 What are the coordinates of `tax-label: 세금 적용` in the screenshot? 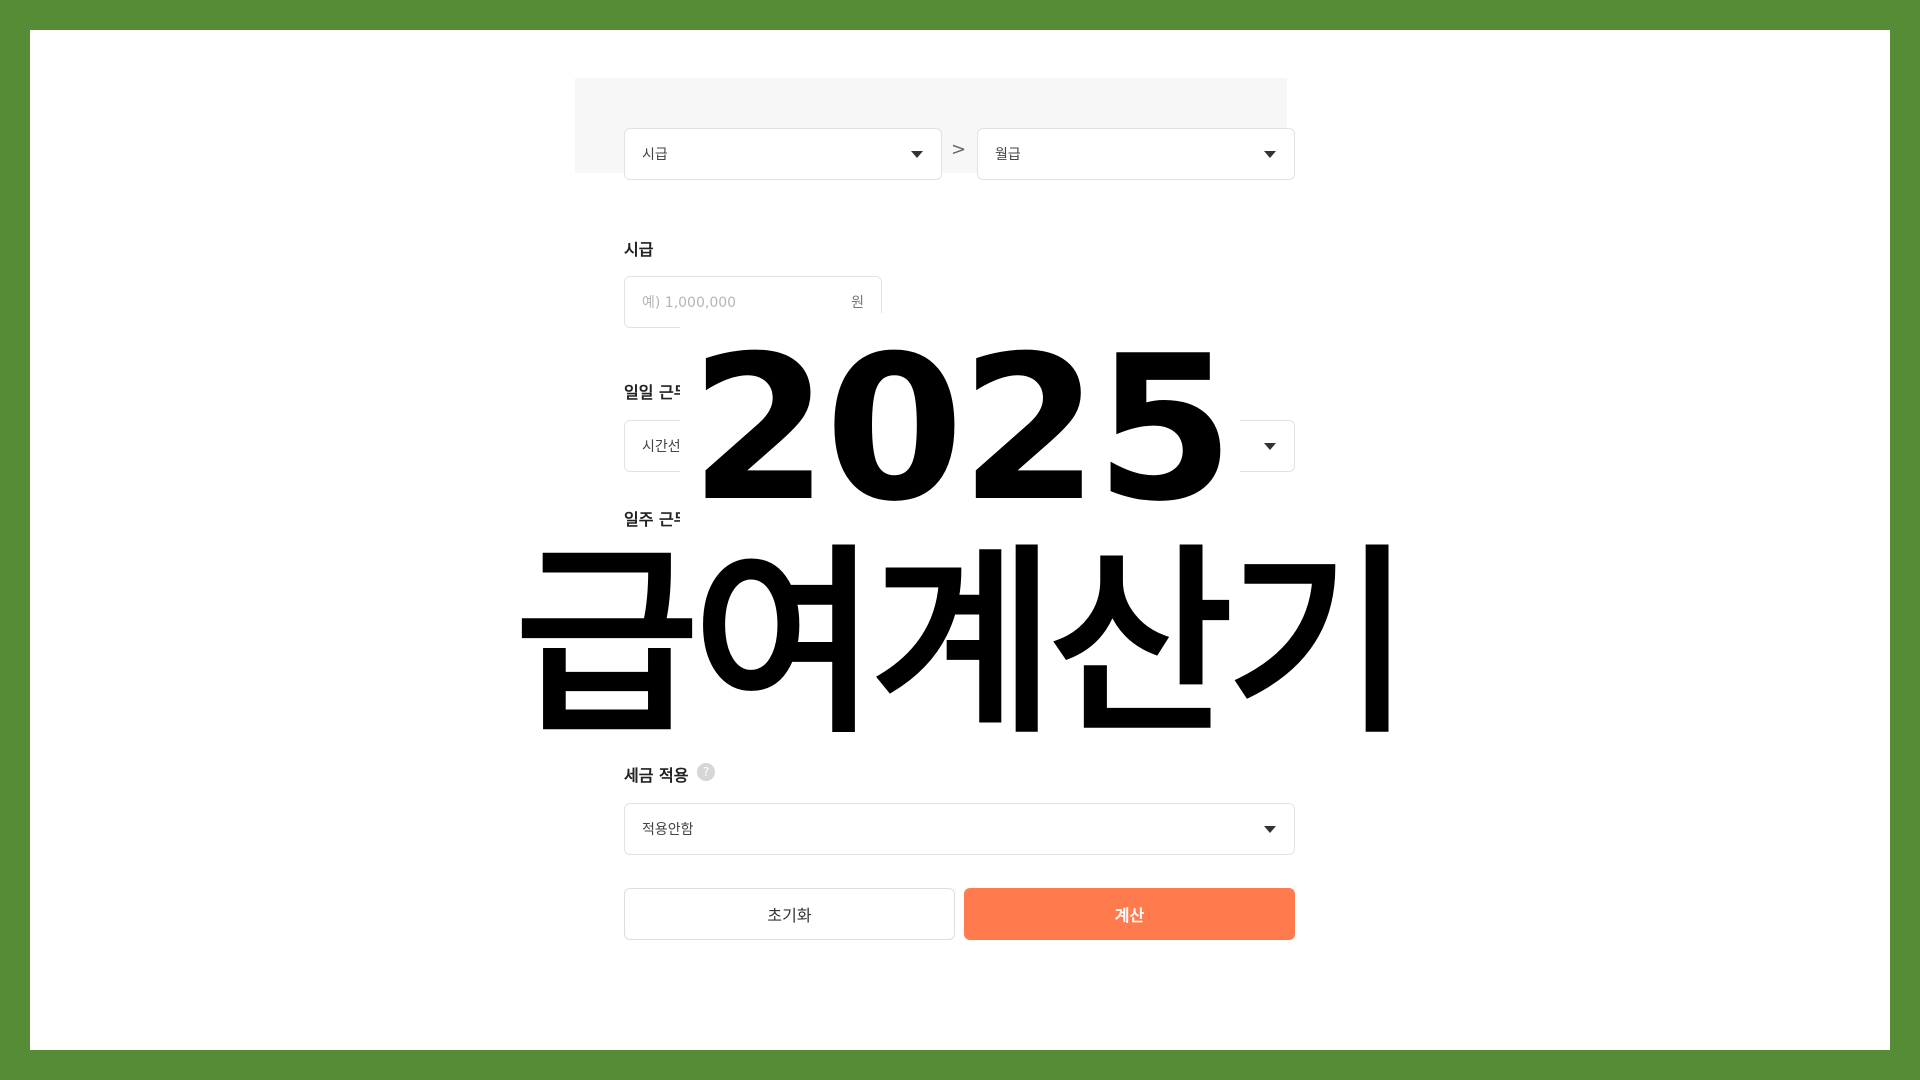 It's located at (656, 775).